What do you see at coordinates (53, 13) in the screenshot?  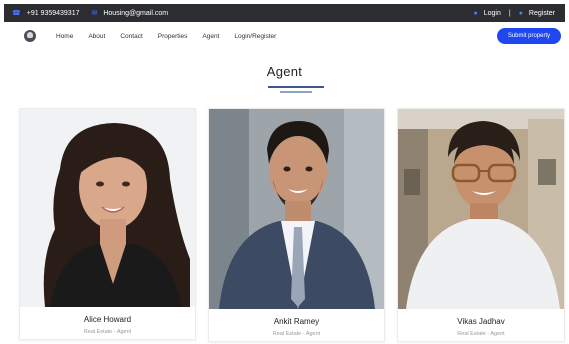 I see `phone-number: +91 9359439317` at bounding box center [53, 13].